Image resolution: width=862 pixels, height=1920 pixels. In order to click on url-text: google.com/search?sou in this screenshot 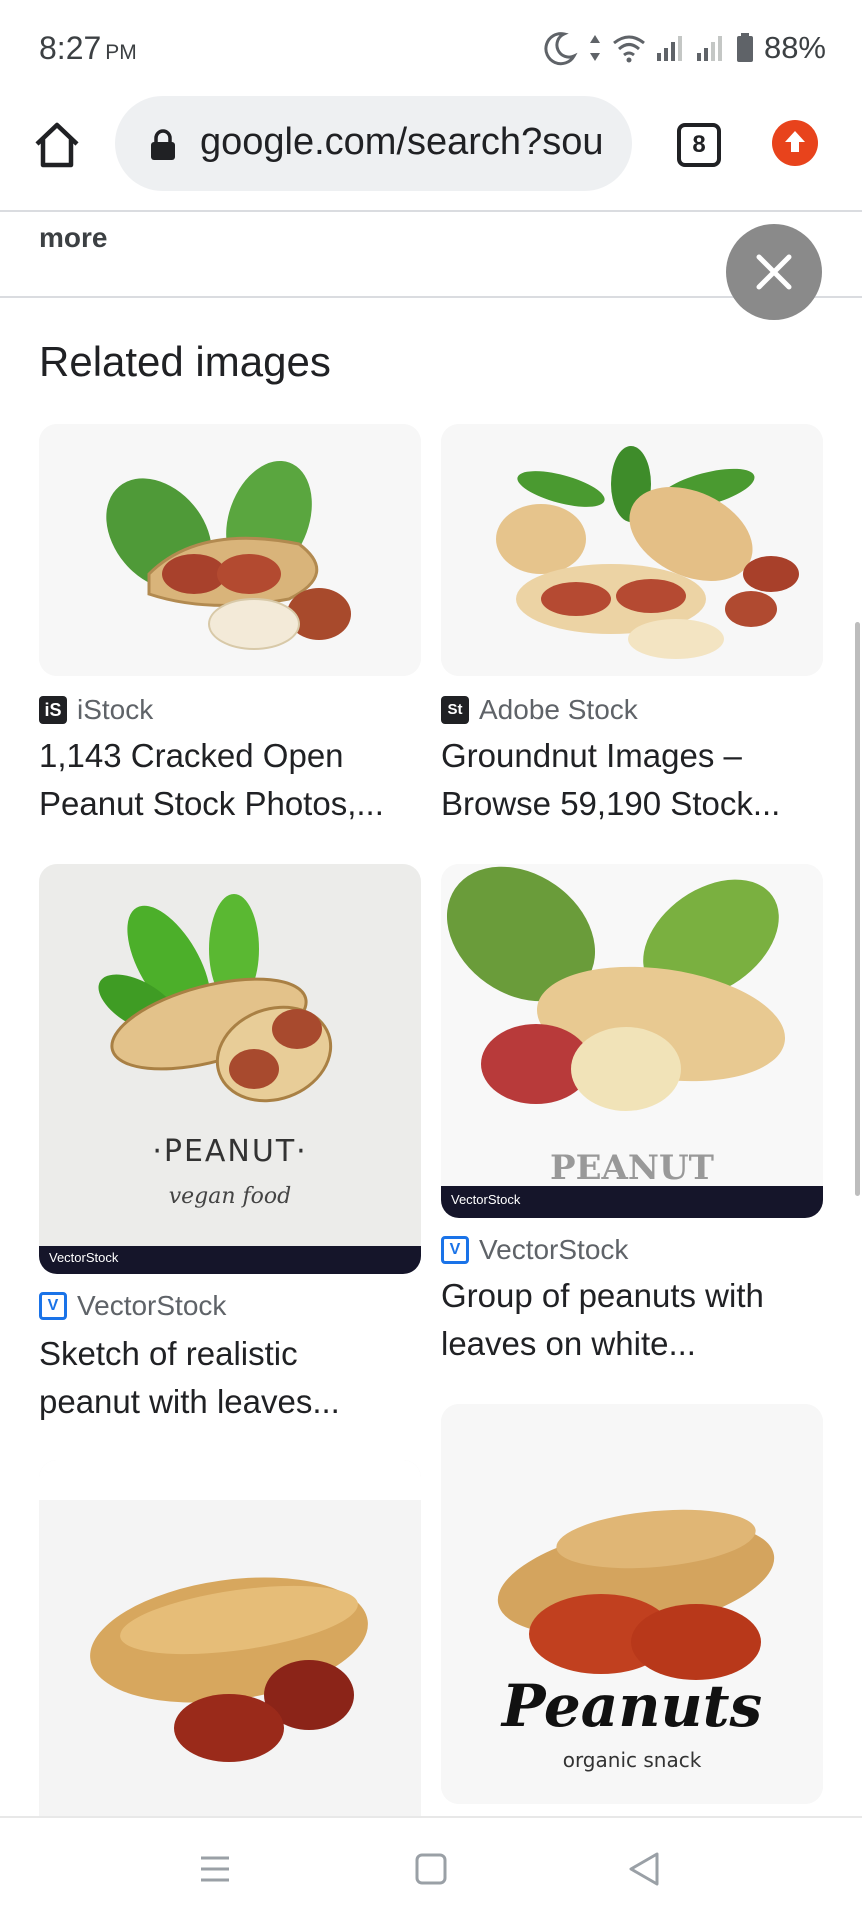, I will do `click(402, 142)`.